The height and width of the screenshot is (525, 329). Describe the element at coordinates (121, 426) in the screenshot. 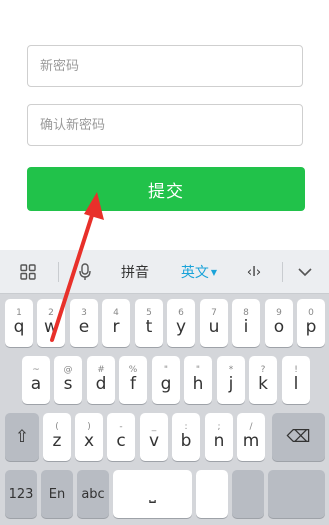

I see `key-sub-label: -` at that location.